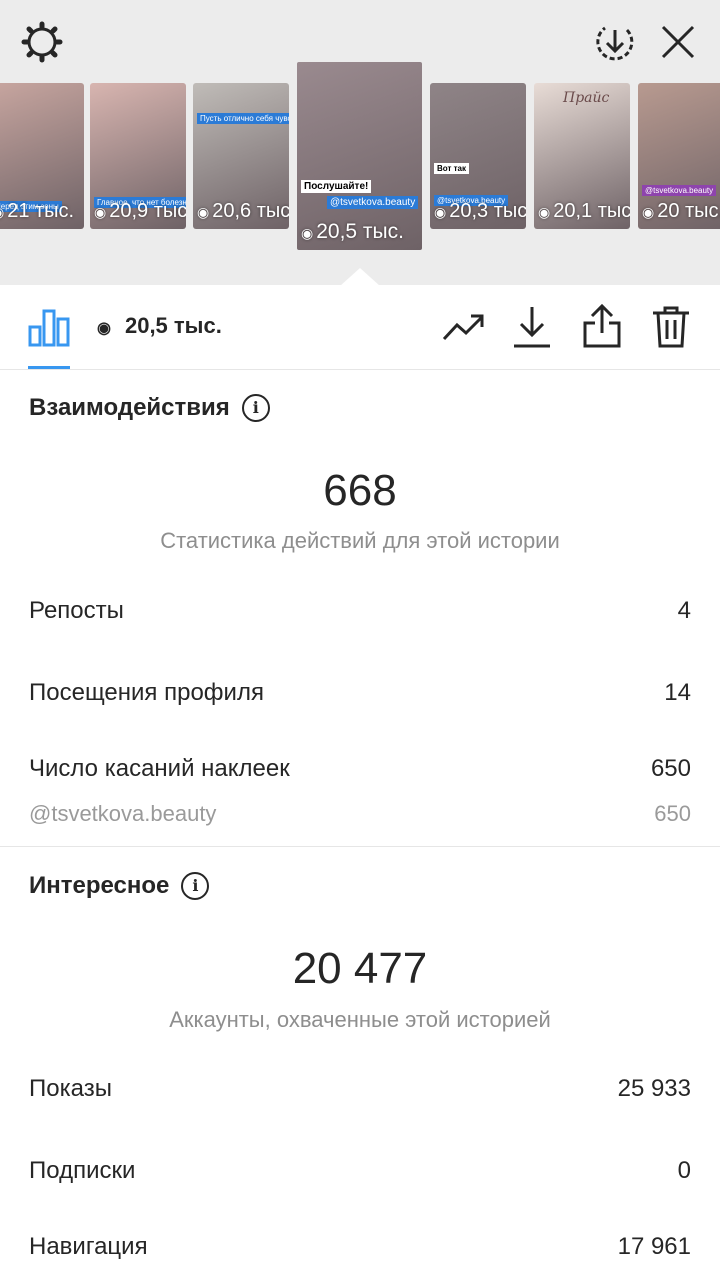  I want to click on section-divider, so click(360, 846).